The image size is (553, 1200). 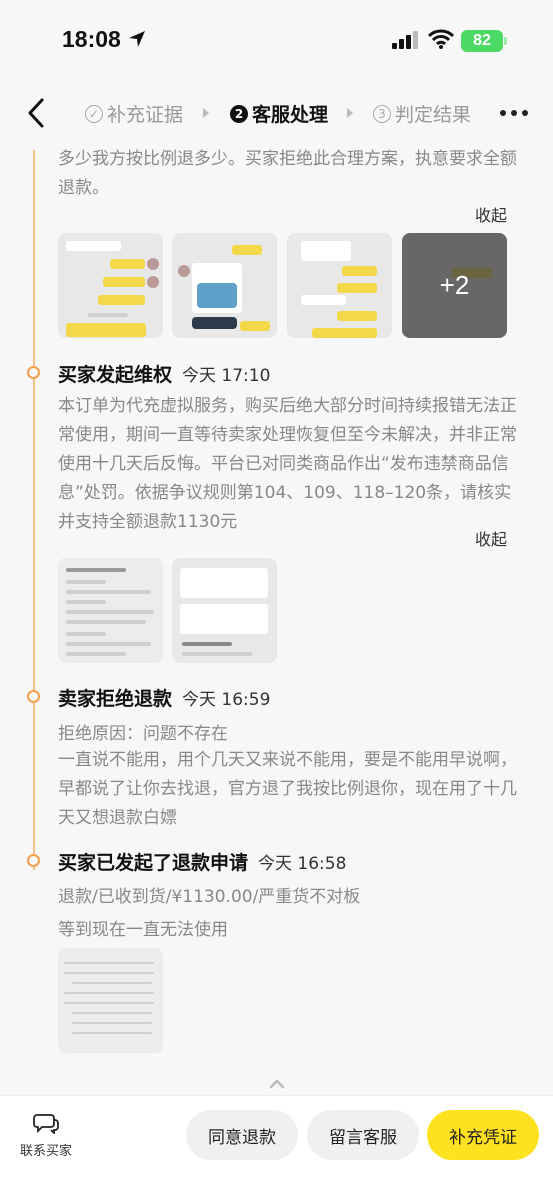 What do you see at coordinates (209, 897) in the screenshot?
I see `refund-detail: 退款/已收到货/¥1130.00/严重货不对板` at bounding box center [209, 897].